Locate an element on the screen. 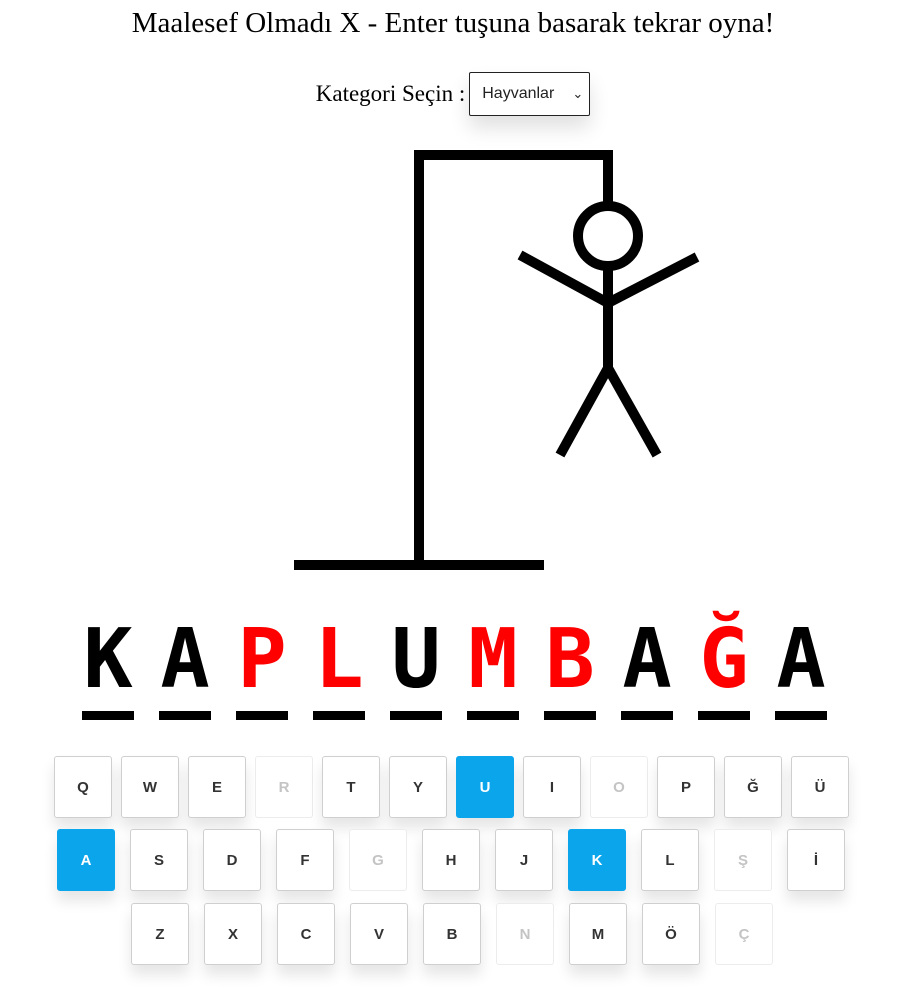 The height and width of the screenshot is (990, 900). chevron-down-icon: ⌄ is located at coordinates (578, 93).